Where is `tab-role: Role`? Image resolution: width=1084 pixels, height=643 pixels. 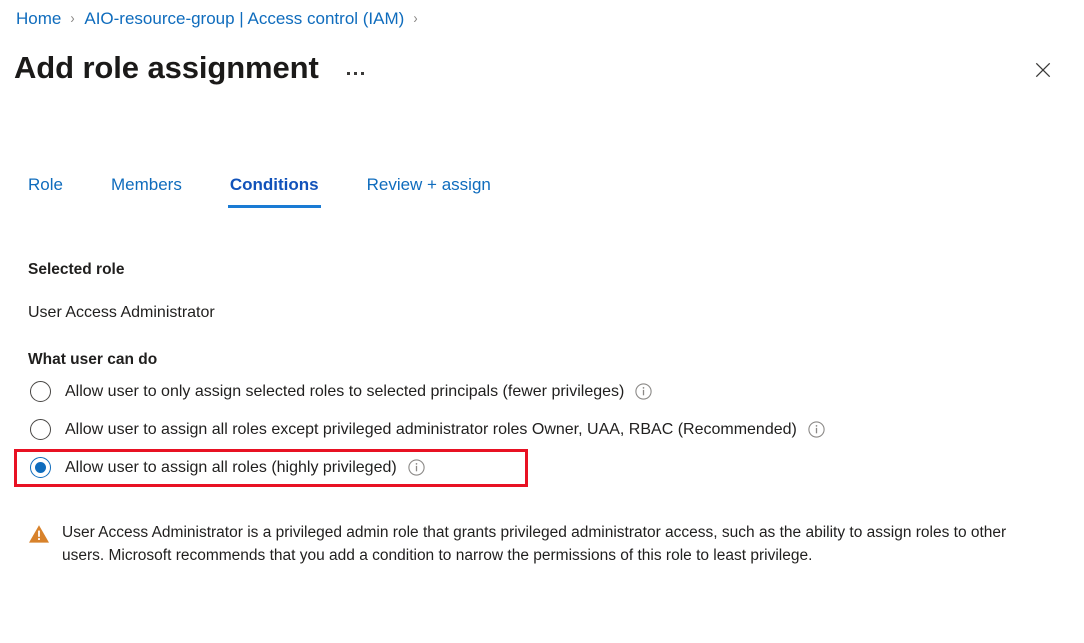
tab-role: Role is located at coordinates (45, 190).